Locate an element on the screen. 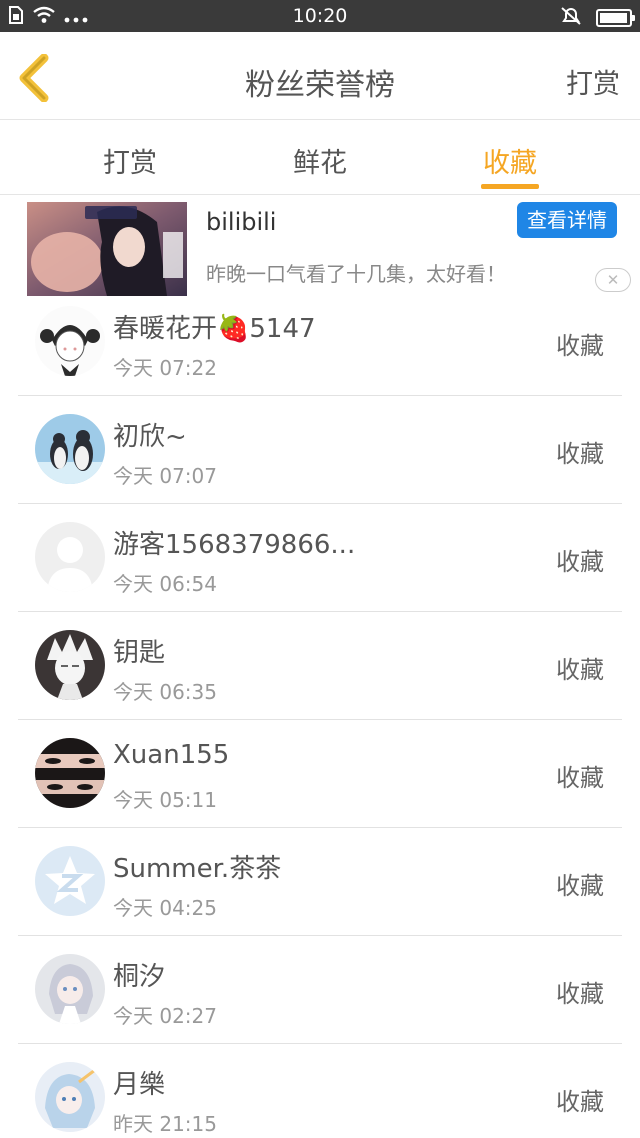 Image resolution: width=640 pixels, height=1138 pixels. list-item: Xuan155 今天 05:11 收藏 is located at coordinates (320, 774).